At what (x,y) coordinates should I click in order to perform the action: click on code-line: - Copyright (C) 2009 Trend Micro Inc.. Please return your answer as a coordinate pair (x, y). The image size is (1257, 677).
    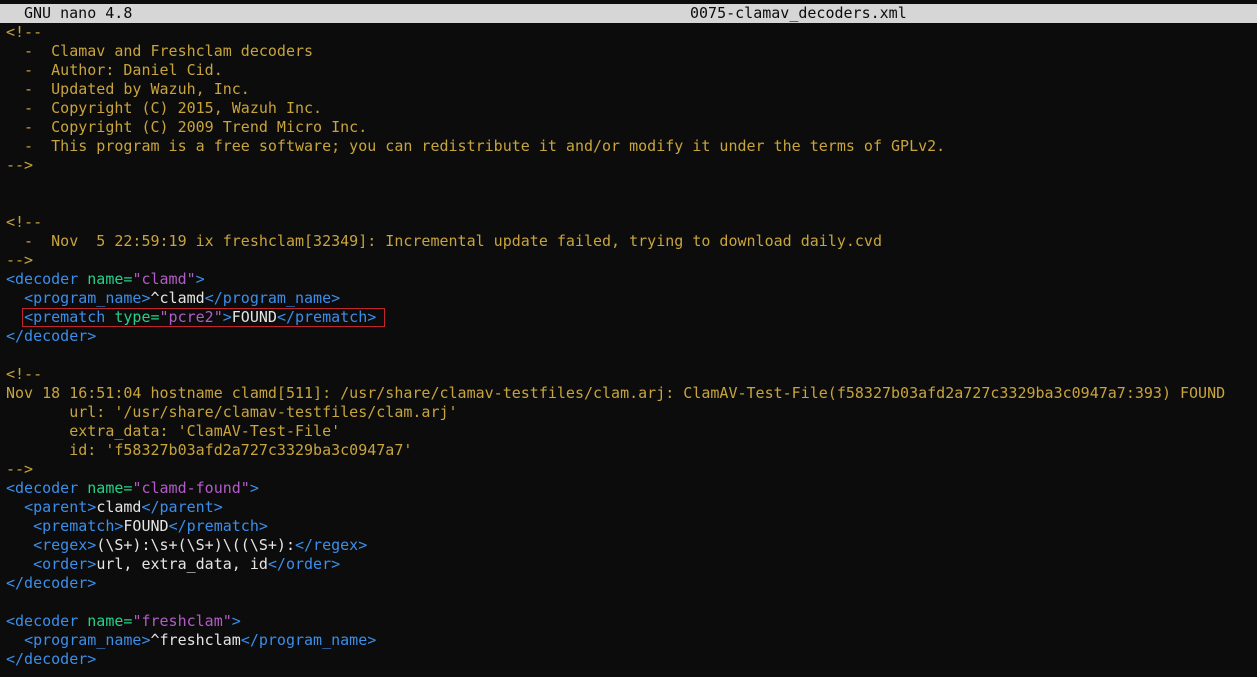
    Looking at the image, I should click on (187, 127).